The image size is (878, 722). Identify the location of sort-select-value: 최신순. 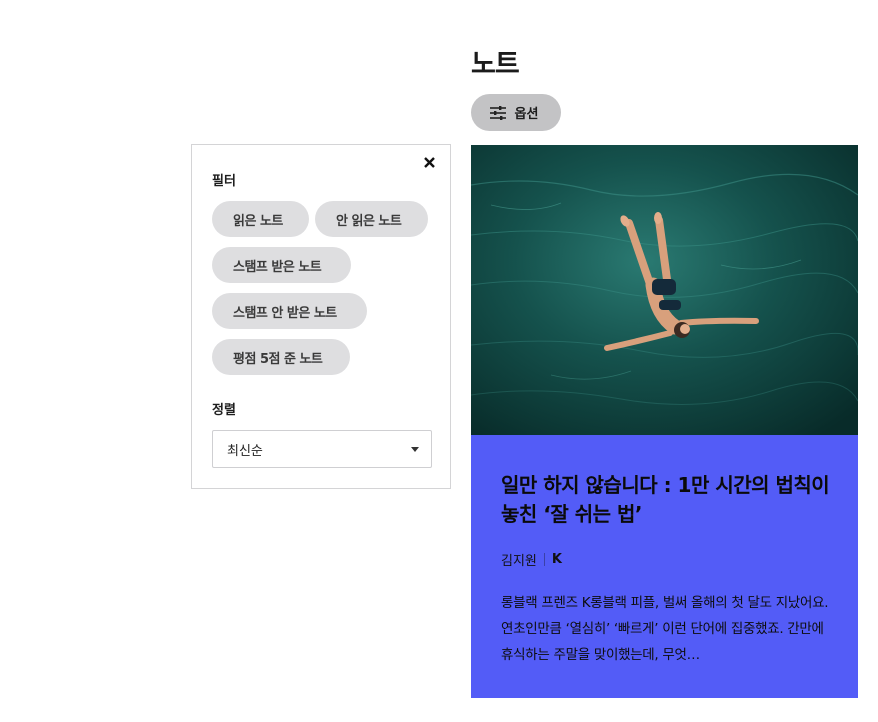
(245, 451).